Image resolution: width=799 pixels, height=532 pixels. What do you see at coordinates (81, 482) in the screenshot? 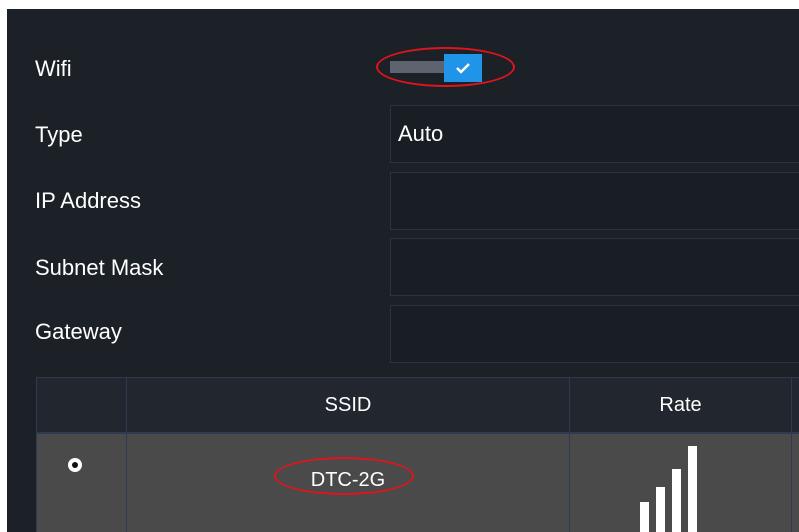
I see `row-select-cell` at bounding box center [81, 482].